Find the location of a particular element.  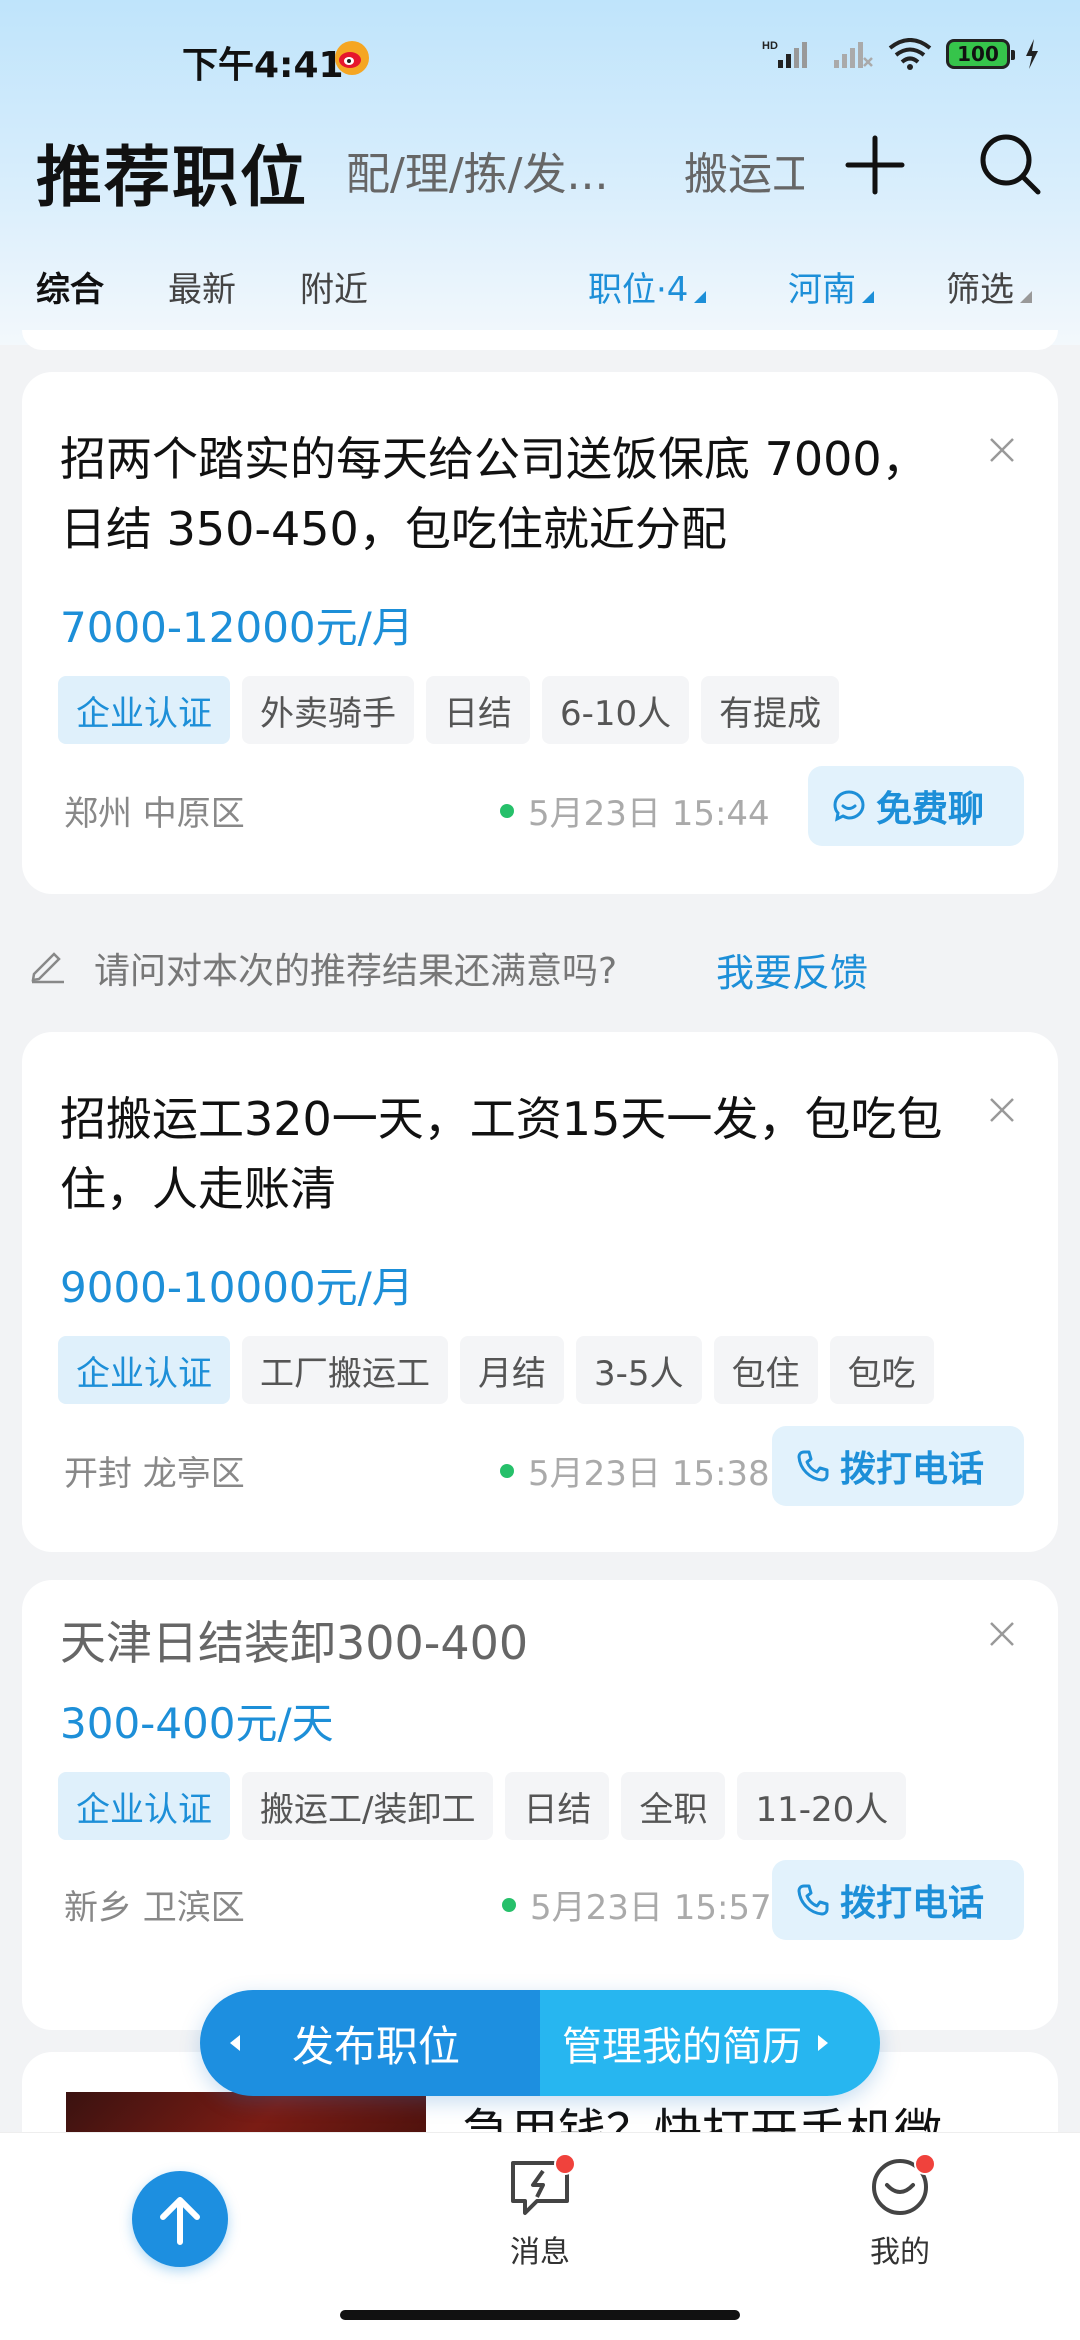

wifi-icon is located at coordinates (910, 54).